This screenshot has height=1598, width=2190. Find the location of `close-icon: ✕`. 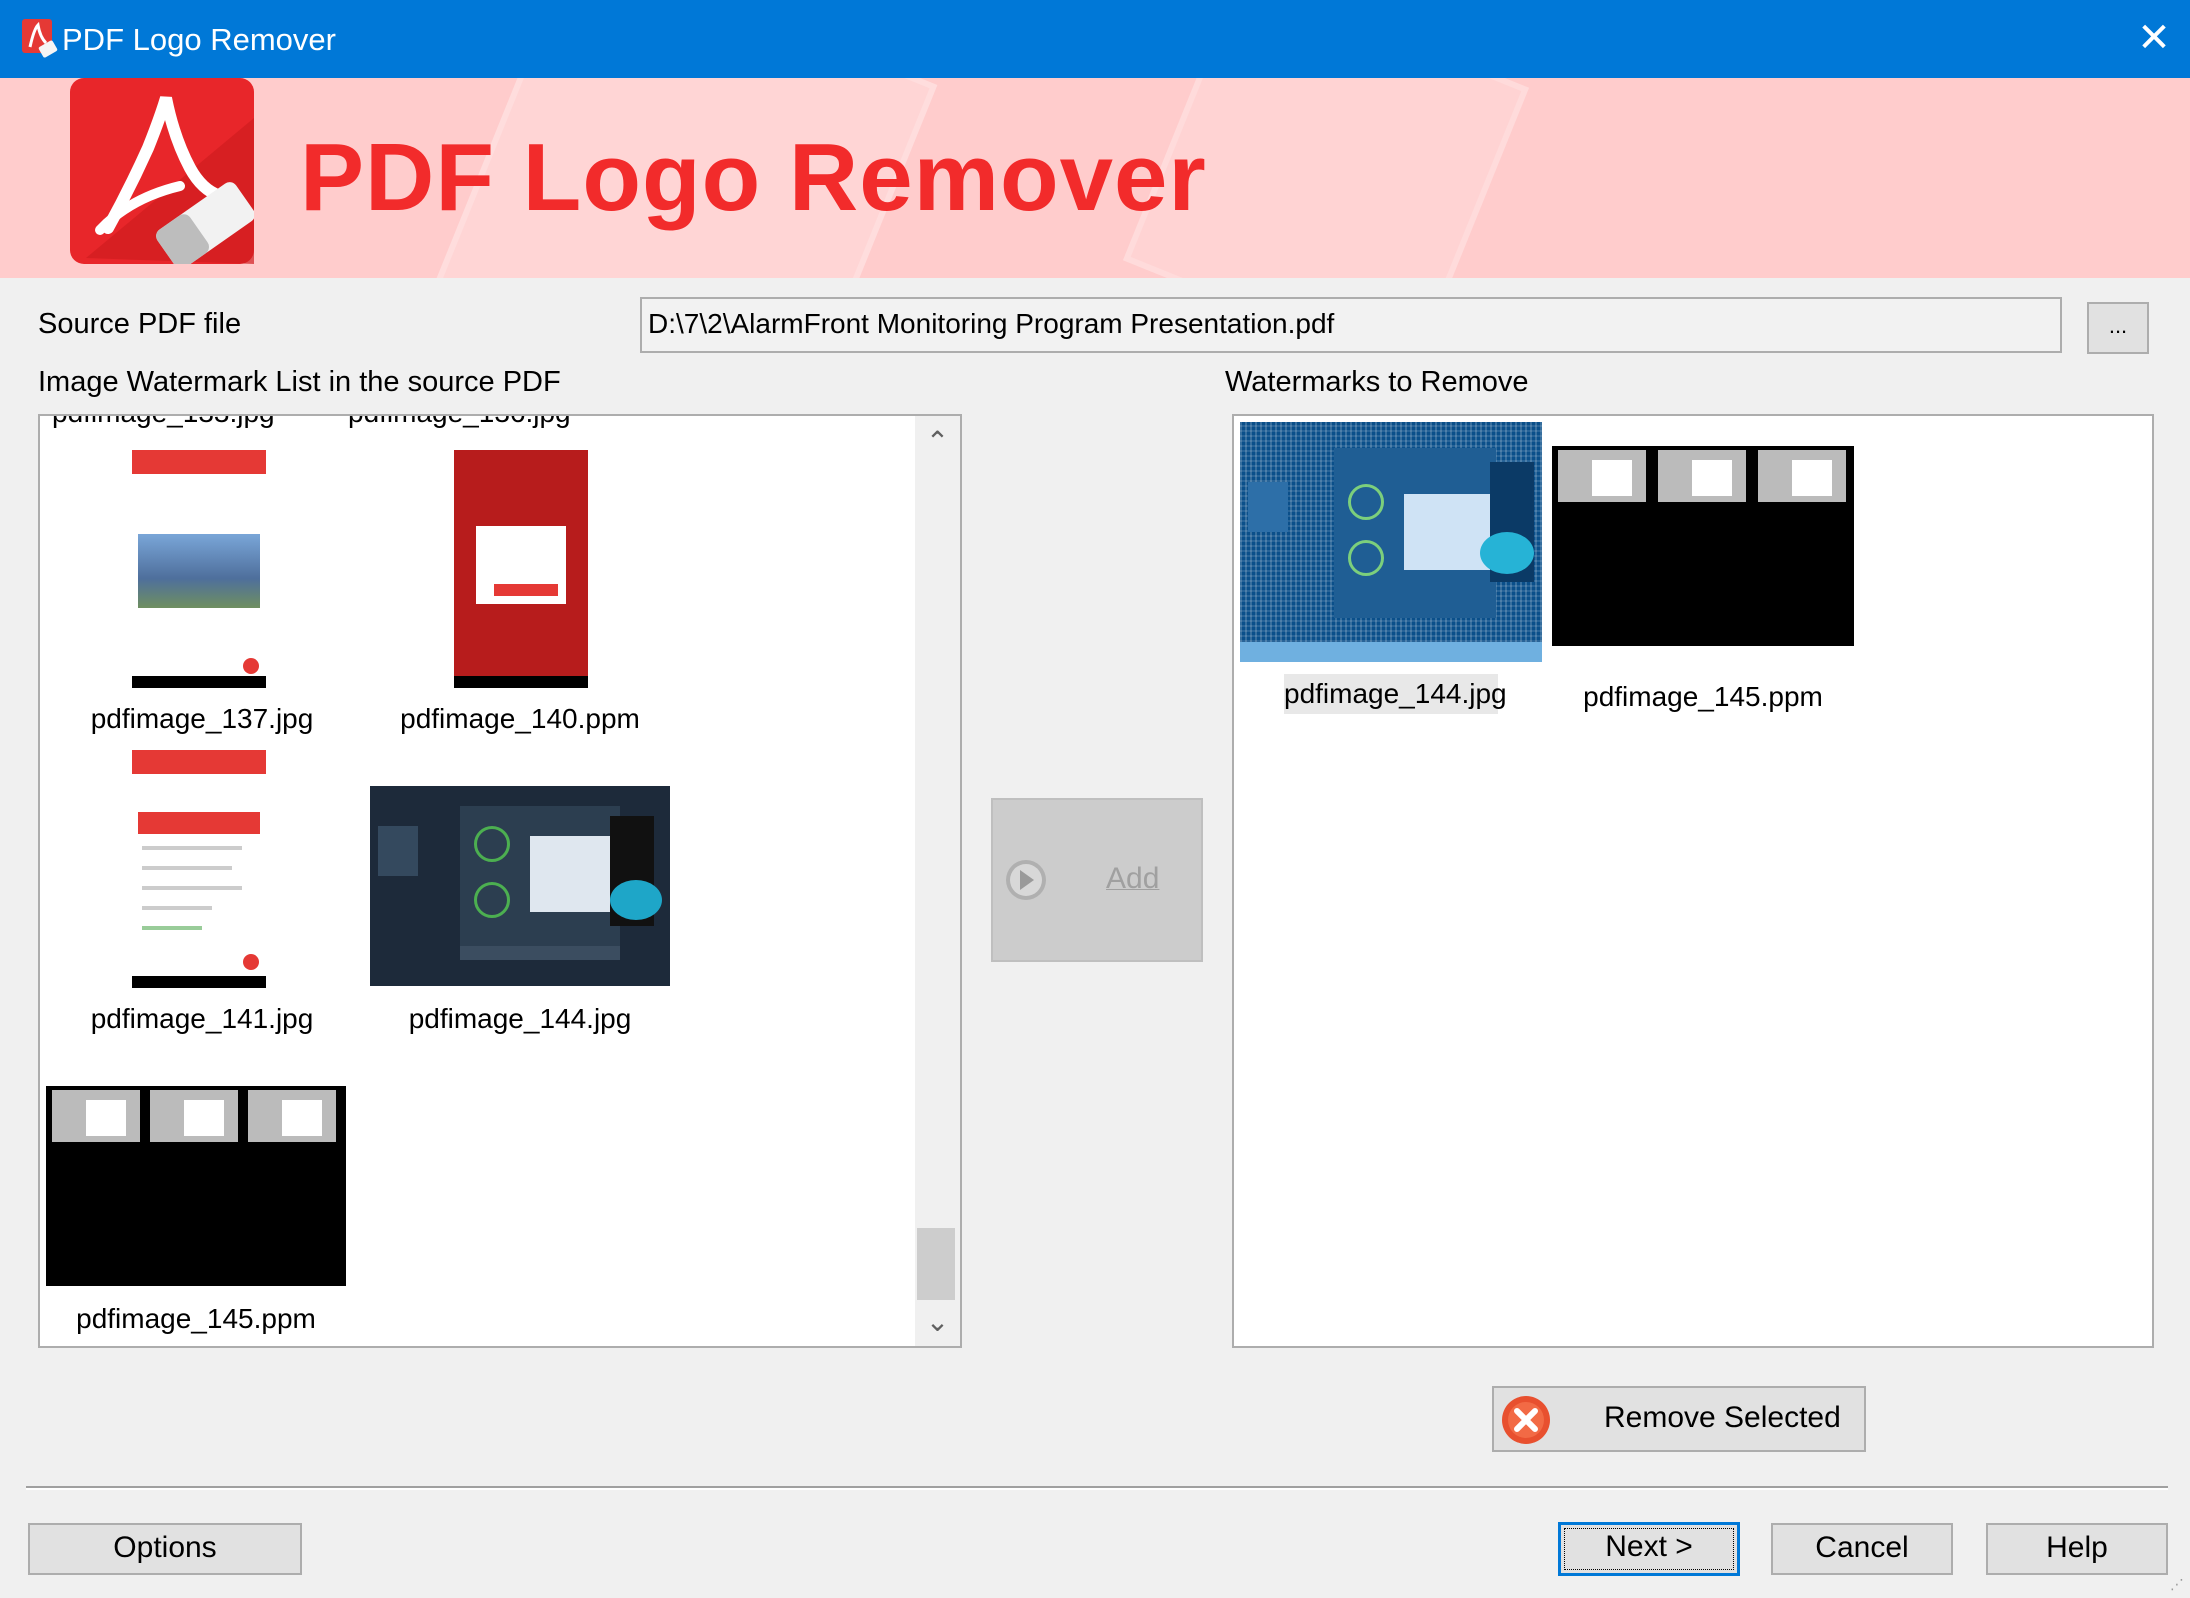

close-icon: ✕ is located at coordinates (2154, 38).